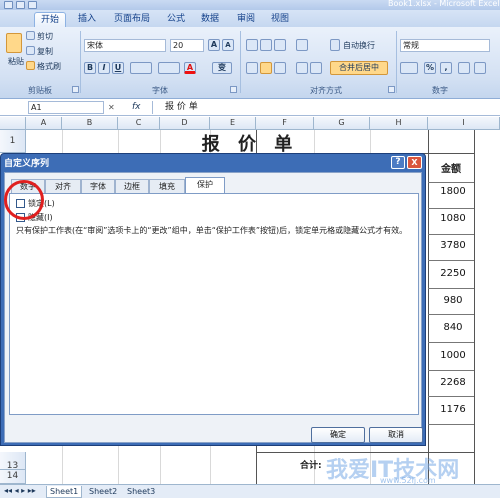  What do you see at coordinates (45, 36) in the screenshot?
I see `cut-button: 剪切` at bounding box center [45, 36].